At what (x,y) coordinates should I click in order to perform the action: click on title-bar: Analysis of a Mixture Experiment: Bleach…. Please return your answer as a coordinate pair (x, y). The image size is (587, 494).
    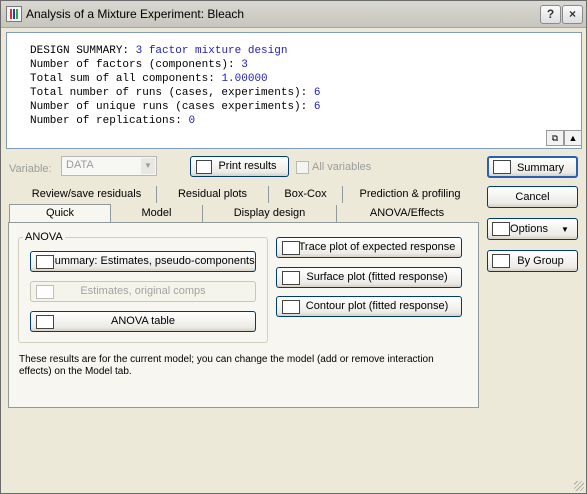
    Looking at the image, I should click on (293, 14).